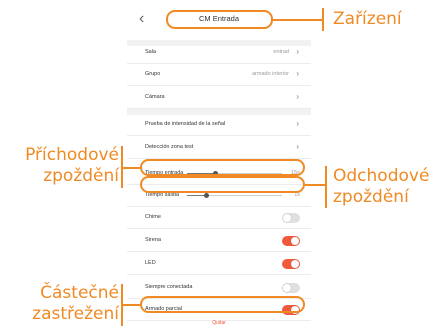 This screenshot has width=446, height=334. What do you see at coordinates (219, 148) in the screenshot?
I see `row-deteccion-zona: Detección zona test ›` at bounding box center [219, 148].